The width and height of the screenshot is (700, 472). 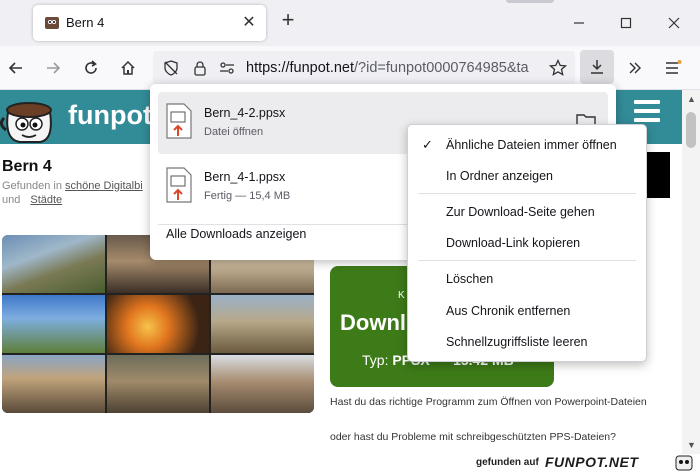 I want to click on site-menu-button, so click(x=647, y=112).